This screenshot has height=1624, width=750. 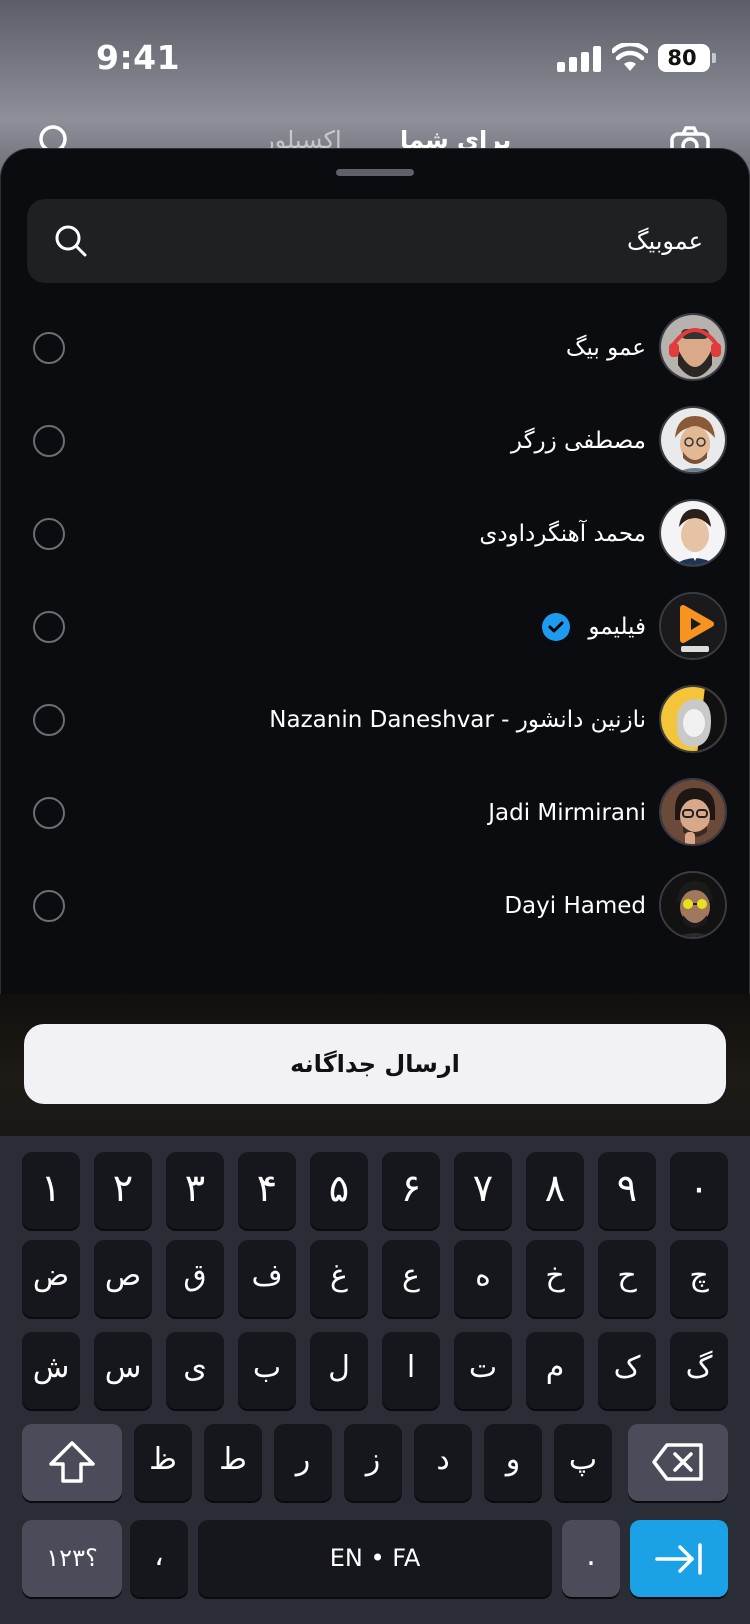 I want to click on key: پ, so click(x=583, y=1462).